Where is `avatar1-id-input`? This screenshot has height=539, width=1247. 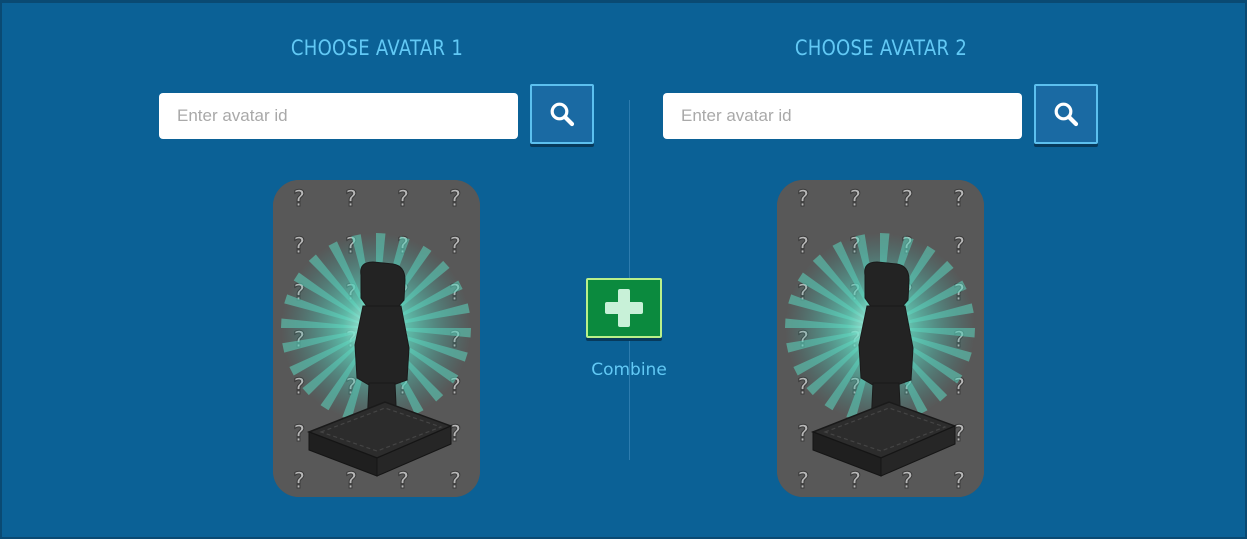 avatar1-id-input is located at coordinates (338, 116).